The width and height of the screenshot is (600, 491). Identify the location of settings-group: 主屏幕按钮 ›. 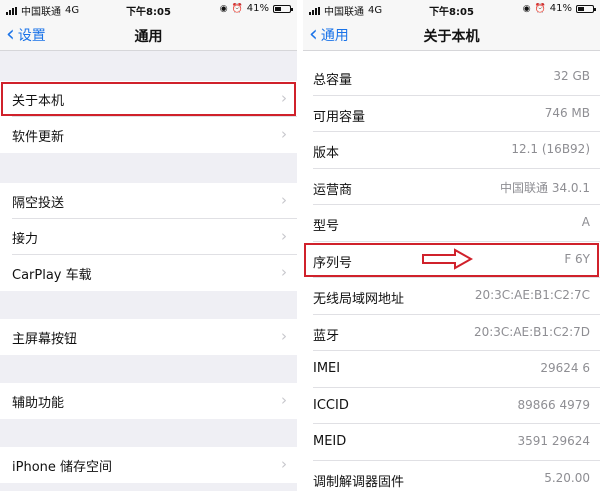
(148, 337).